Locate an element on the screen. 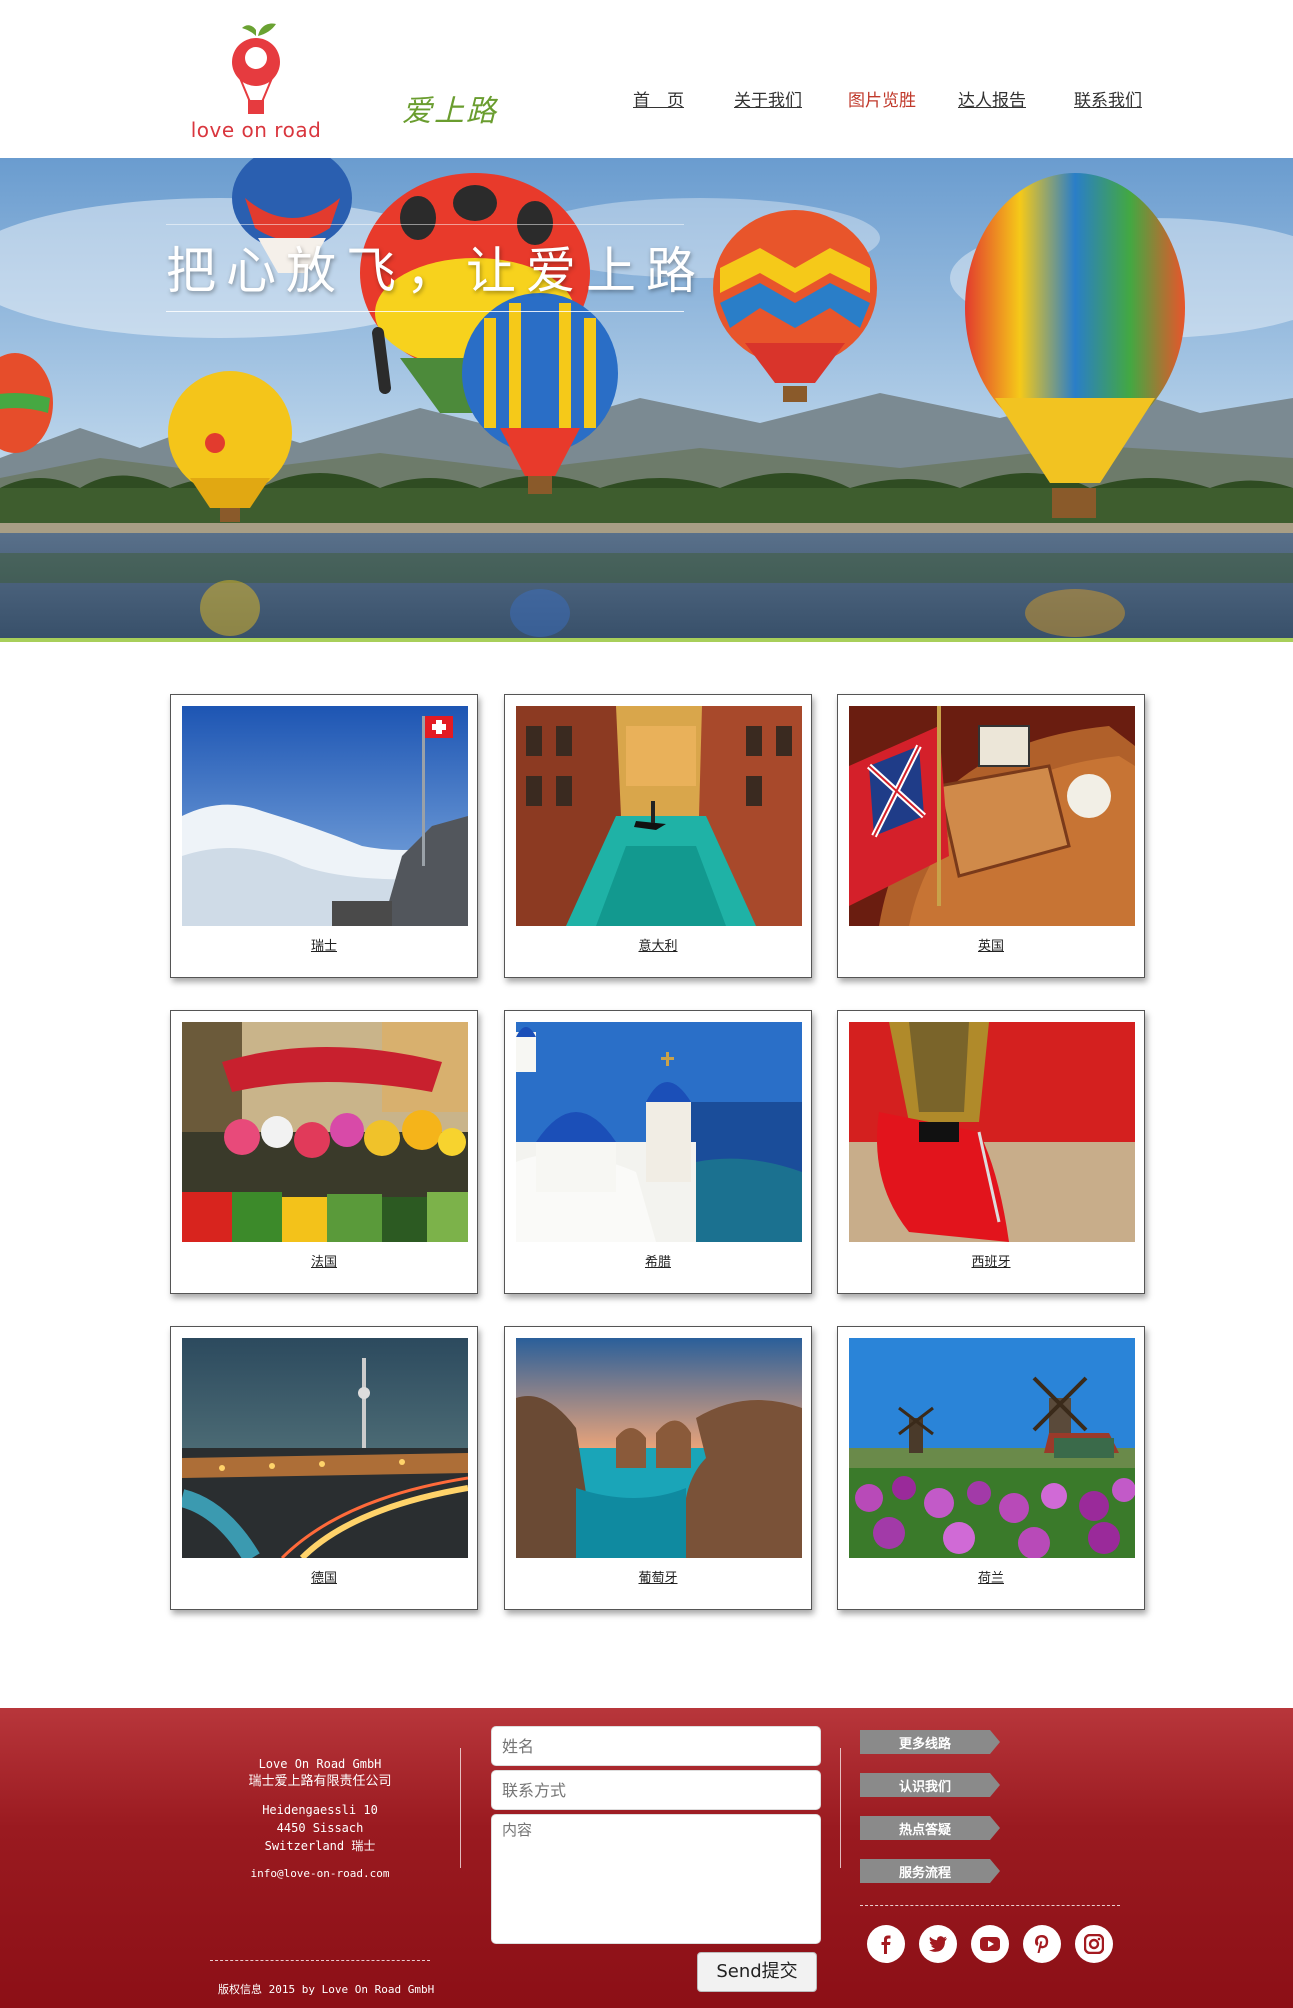 The image size is (1293, 2008). nav-item-gallery: 图片览胜 is located at coordinates (882, 98).